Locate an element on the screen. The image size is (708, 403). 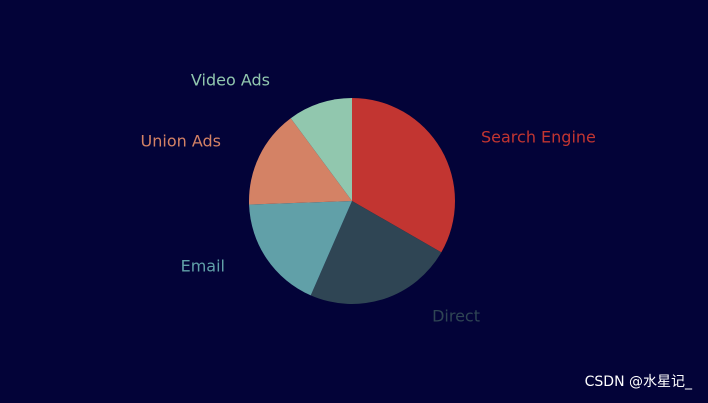
pie-label-search-engine: Search Engine is located at coordinates (538, 137).